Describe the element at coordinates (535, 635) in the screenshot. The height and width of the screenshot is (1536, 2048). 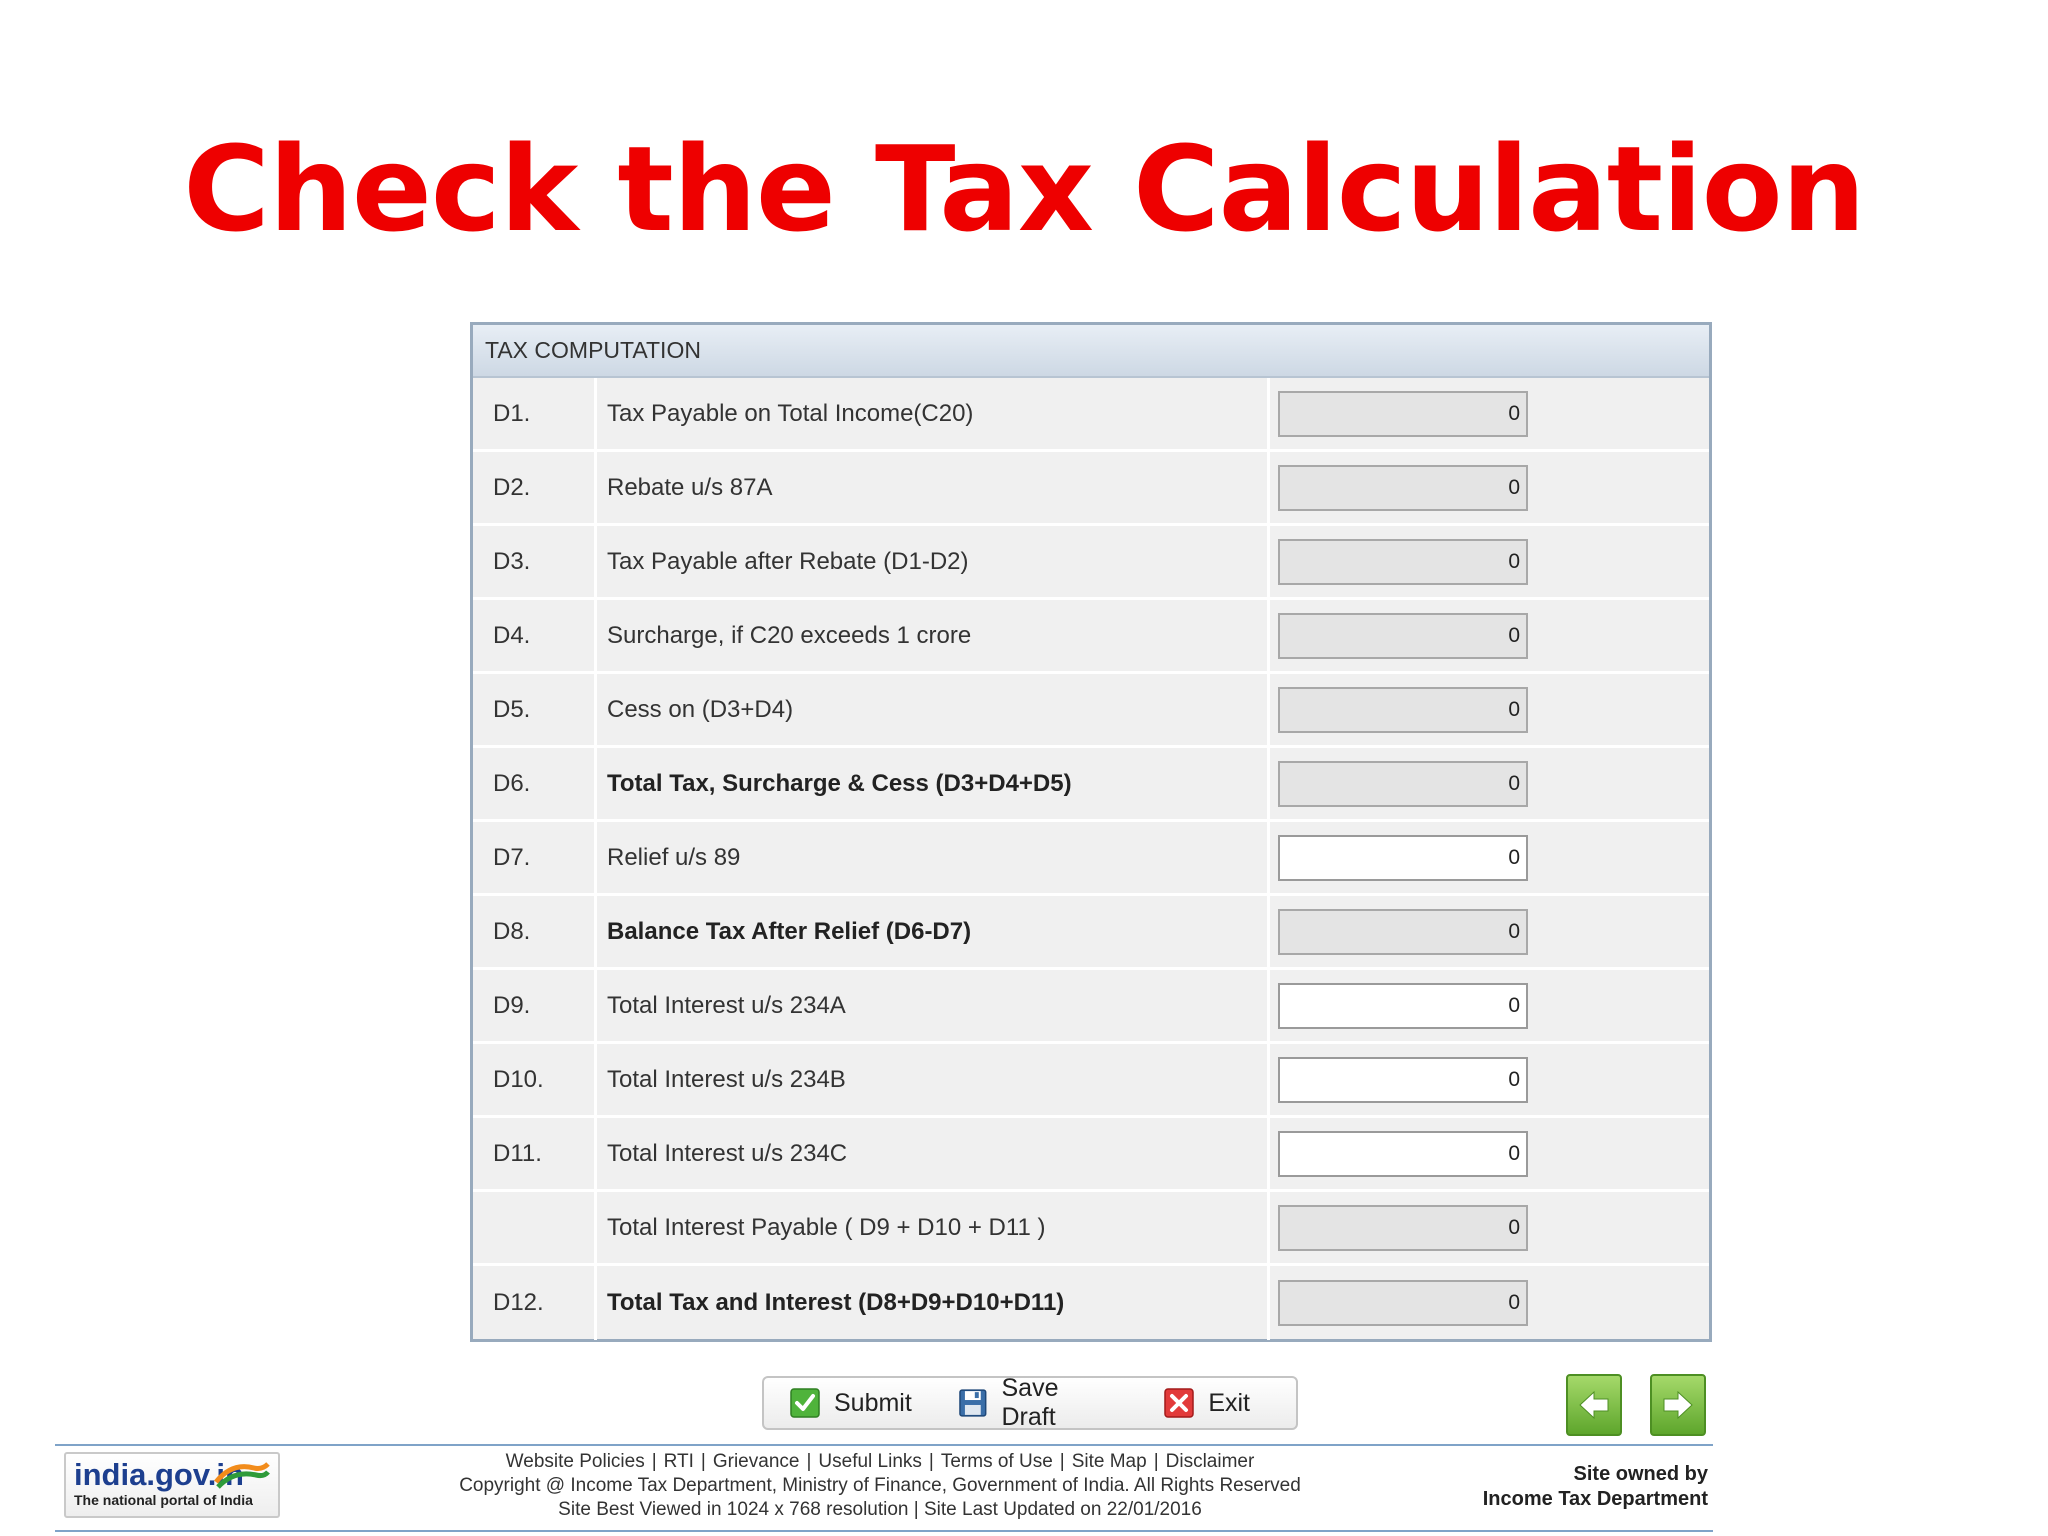
I see `row-code: D4.` at that location.